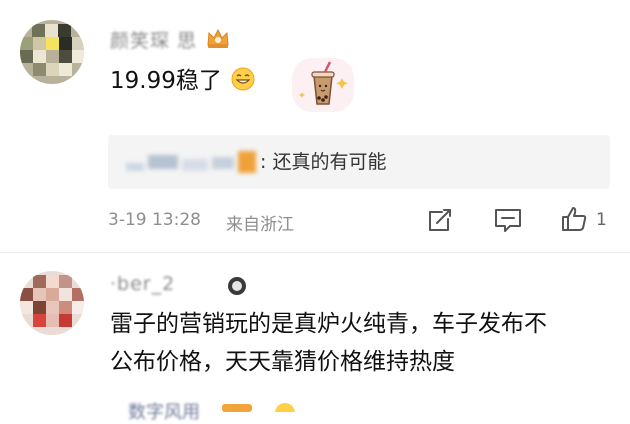 This screenshot has width=630, height=424. What do you see at coordinates (164, 411) in the screenshot?
I see `next-comment-username: 数字风用` at bounding box center [164, 411].